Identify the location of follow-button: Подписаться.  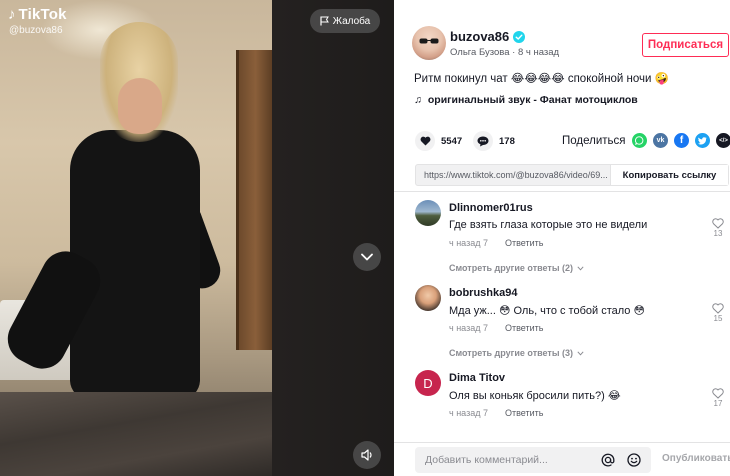
(685, 45).